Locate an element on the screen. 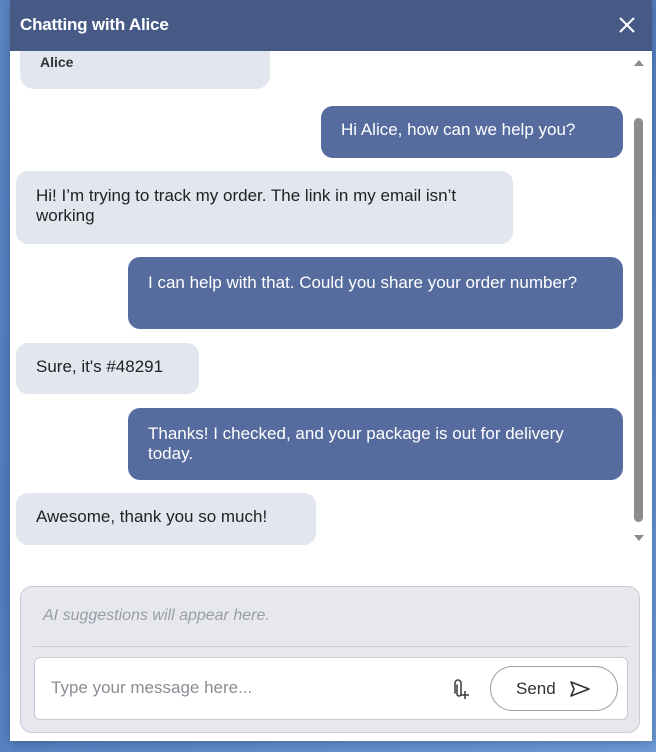  sender-name-bubble: Alice is located at coordinates (145, 70).